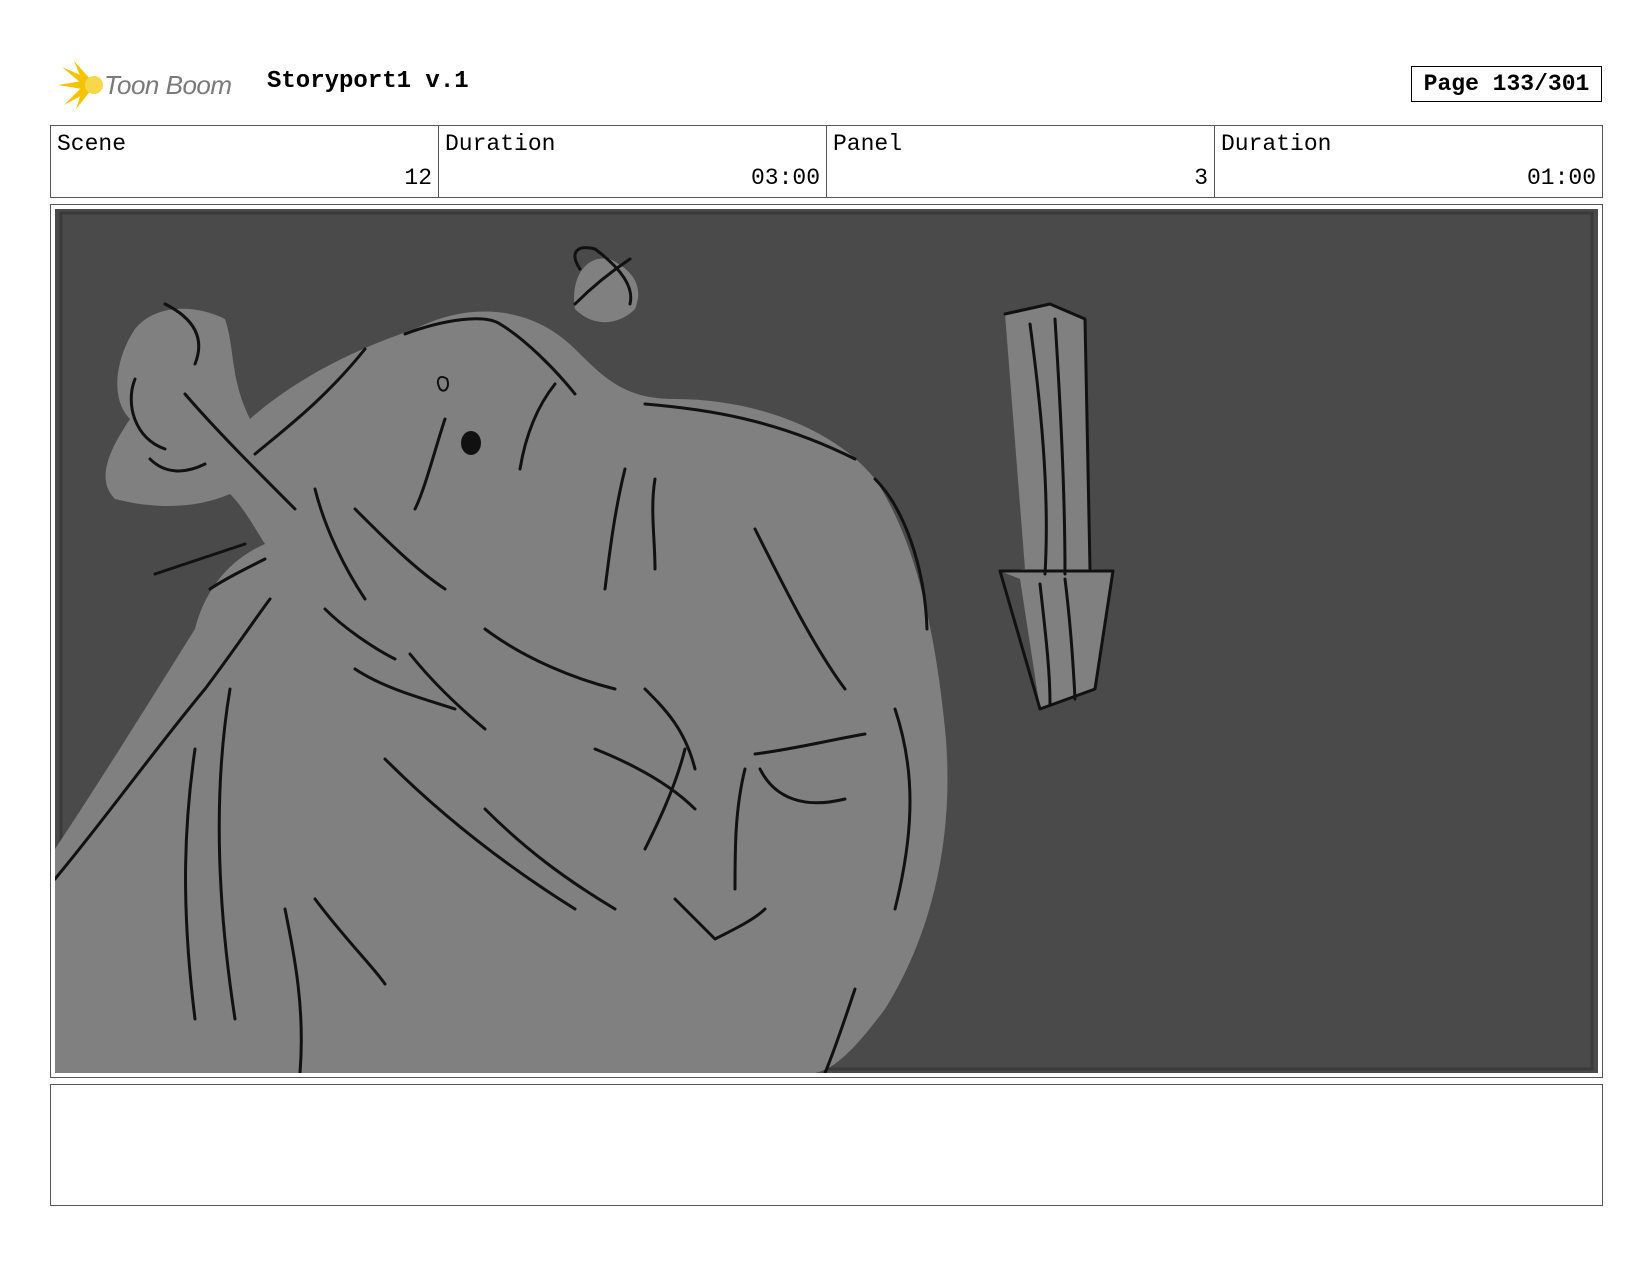 Image resolution: width=1650 pixels, height=1275 pixels. What do you see at coordinates (168, 84) in the screenshot?
I see `logo-text: Toon Boom` at bounding box center [168, 84].